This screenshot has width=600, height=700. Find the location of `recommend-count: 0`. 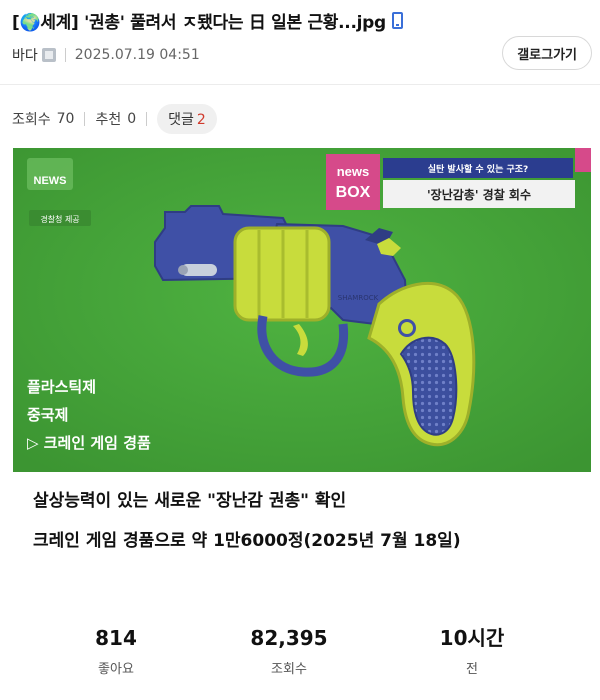

recommend-count: 0 is located at coordinates (132, 119).